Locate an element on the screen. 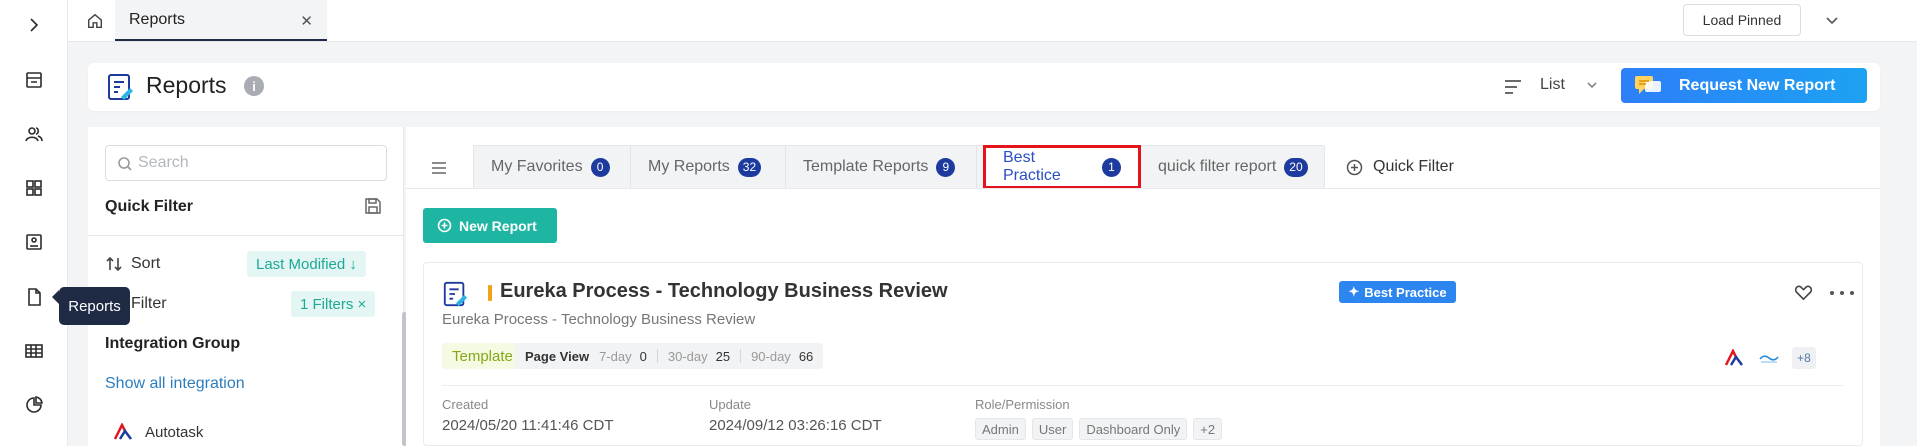  ninety-day-label: 90-day is located at coordinates (771, 356).